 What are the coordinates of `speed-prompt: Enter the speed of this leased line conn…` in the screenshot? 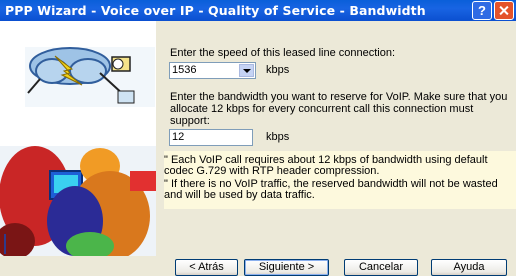 It's located at (283, 53).